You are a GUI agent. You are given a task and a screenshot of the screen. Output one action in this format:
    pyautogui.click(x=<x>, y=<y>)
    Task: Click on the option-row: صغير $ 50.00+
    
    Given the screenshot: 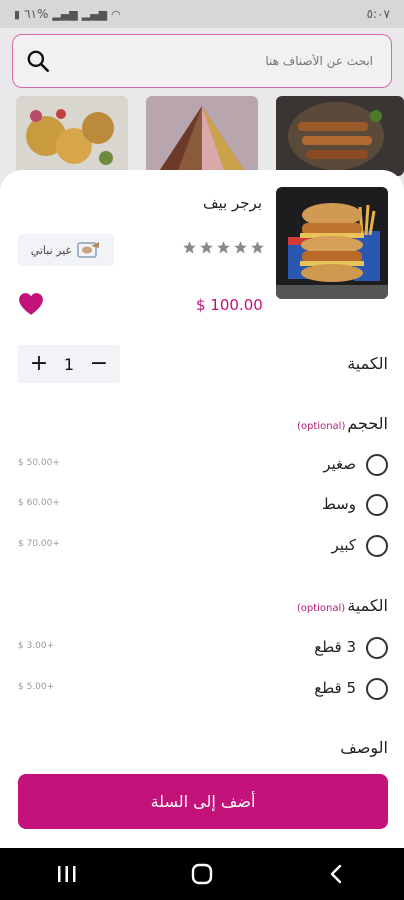 What is the action you would take?
    pyautogui.click(x=202, y=465)
    